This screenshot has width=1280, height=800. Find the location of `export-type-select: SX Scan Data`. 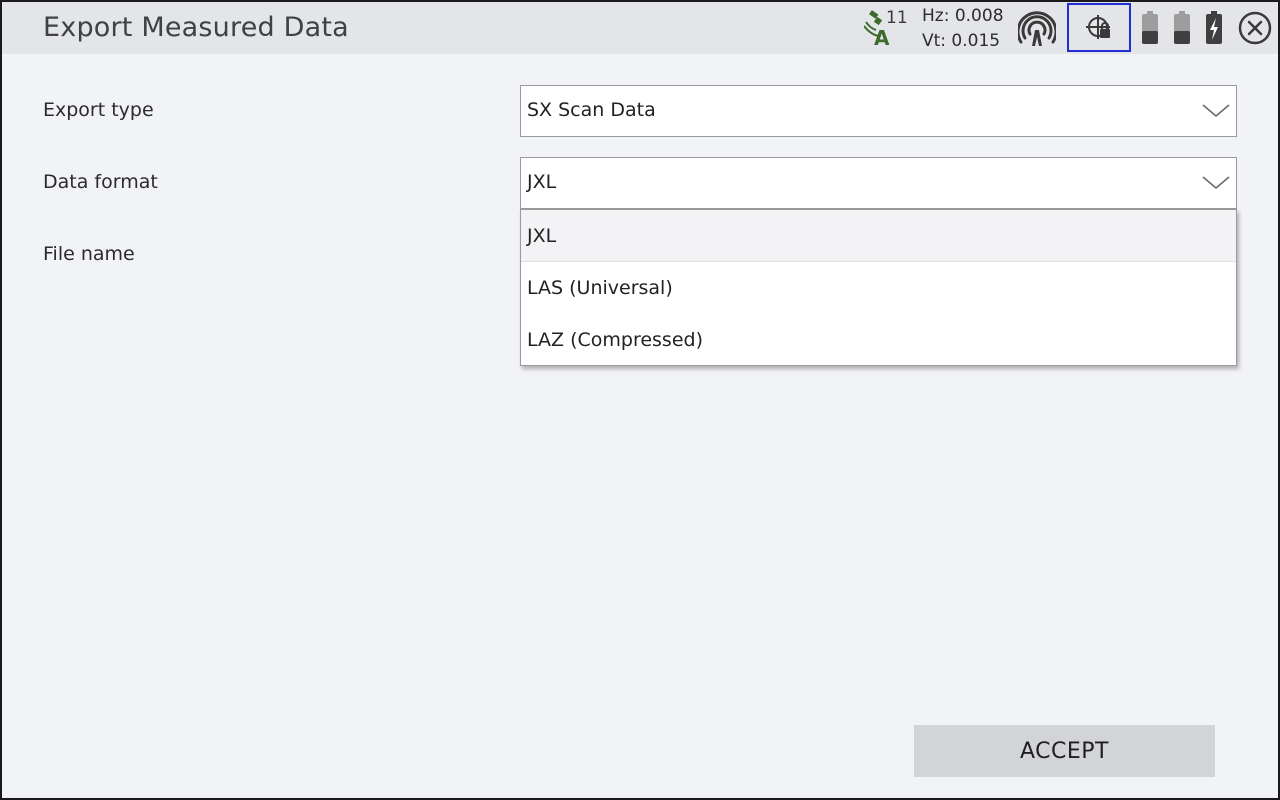

export-type-select: SX Scan Data is located at coordinates (878, 111).